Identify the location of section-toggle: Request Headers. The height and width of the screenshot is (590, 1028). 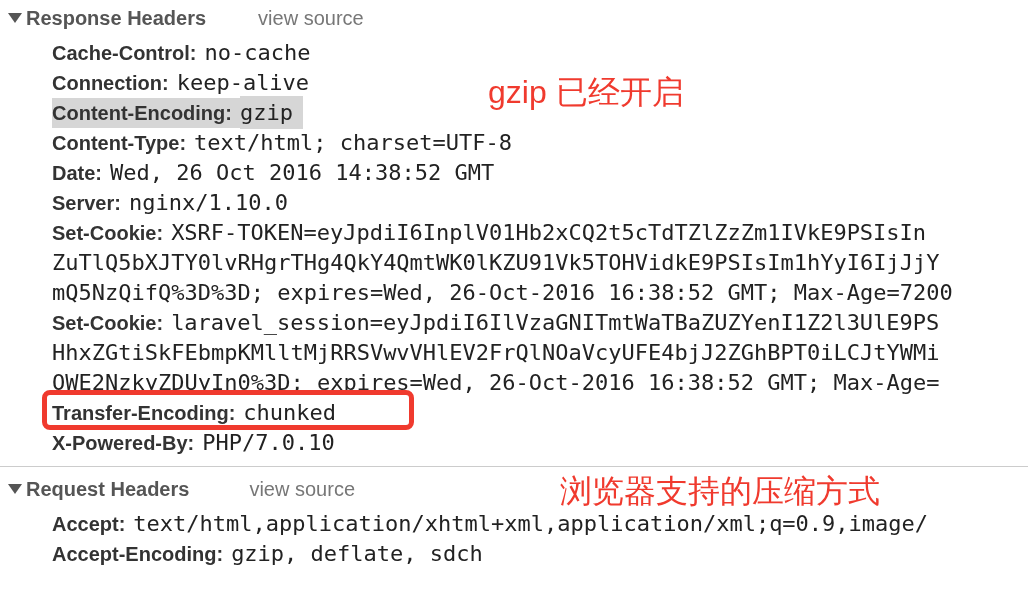
(99, 489).